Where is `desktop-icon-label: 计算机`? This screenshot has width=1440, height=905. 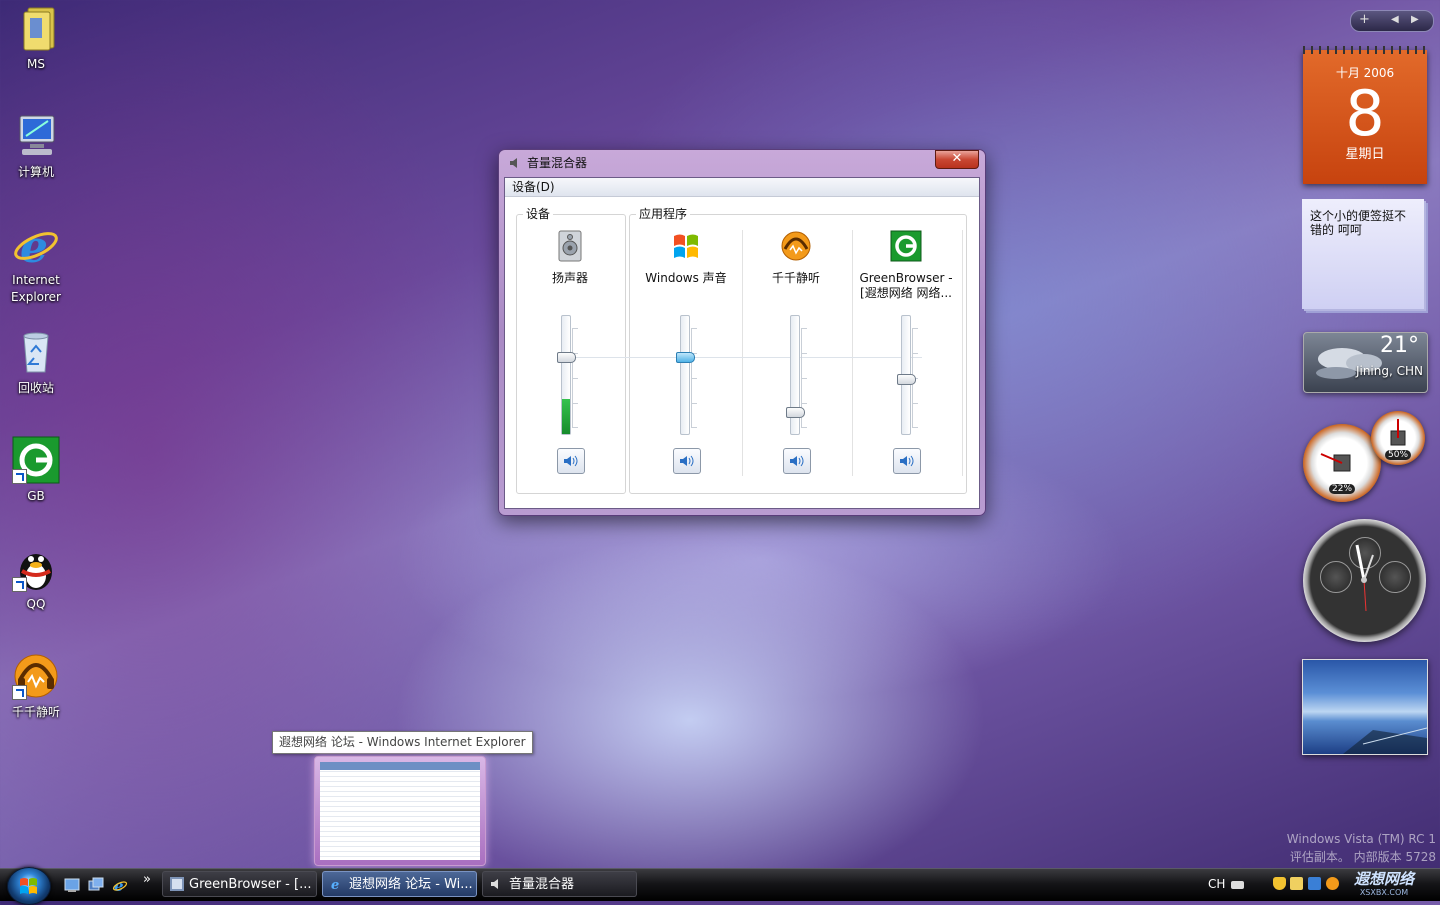
desktop-icon-label: 计算机 is located at coordinates (35, 172).